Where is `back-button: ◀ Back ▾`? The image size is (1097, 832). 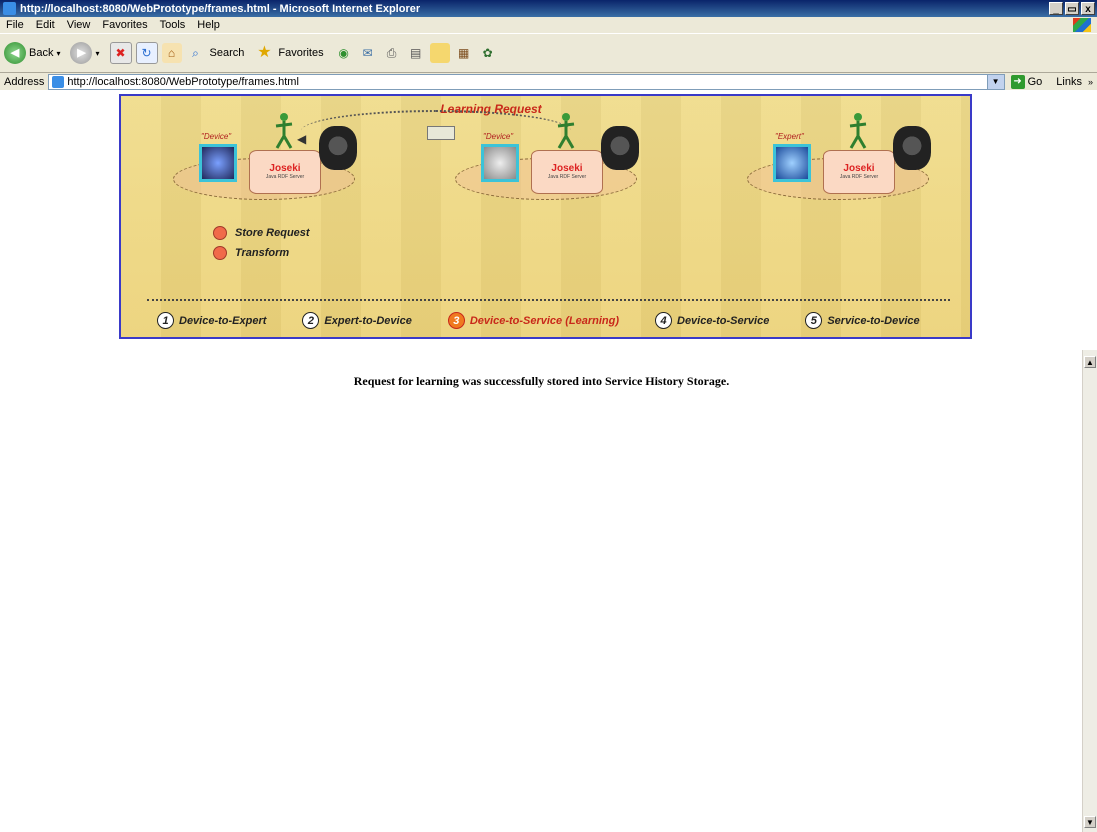 back-button: ◀ Back ▾ is located at coordinates (32, 53).